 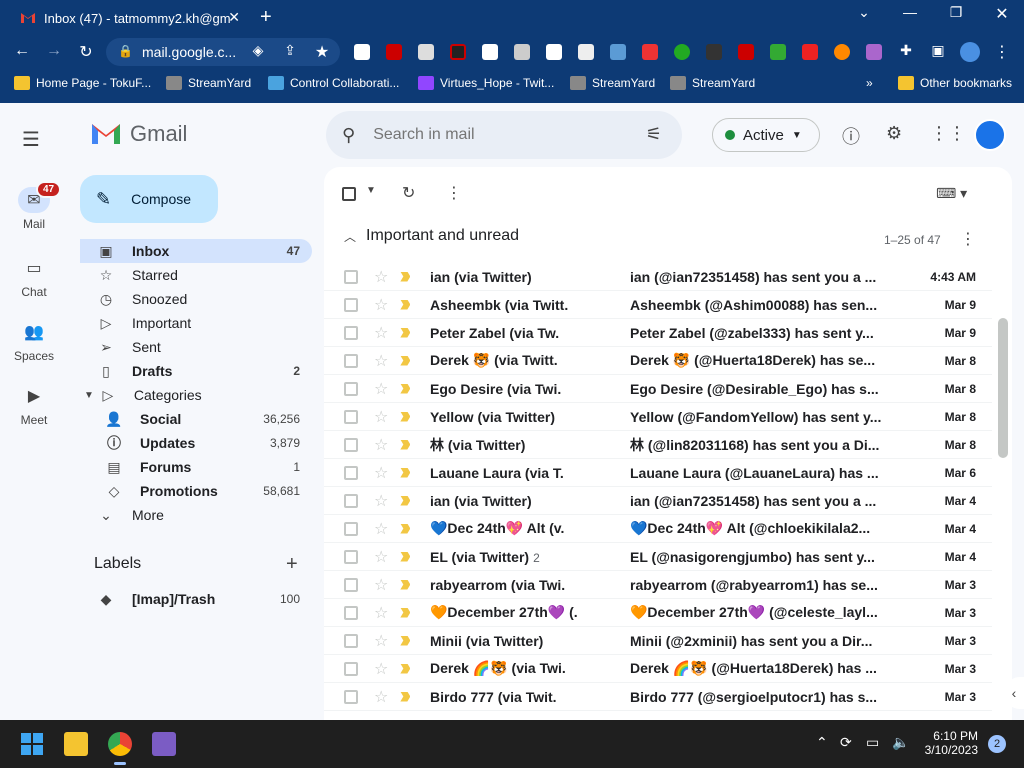 What do you see at coordinates (454, 193) in the screenshot?
I see `more-actions-icon: ⋮` at bounding box center [454, 193].